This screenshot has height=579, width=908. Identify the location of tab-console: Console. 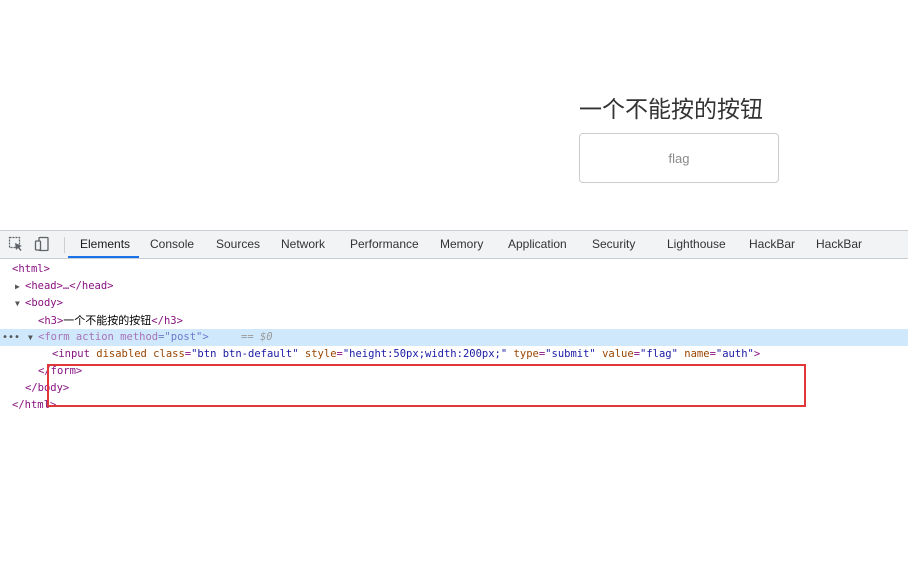
(172, 244).